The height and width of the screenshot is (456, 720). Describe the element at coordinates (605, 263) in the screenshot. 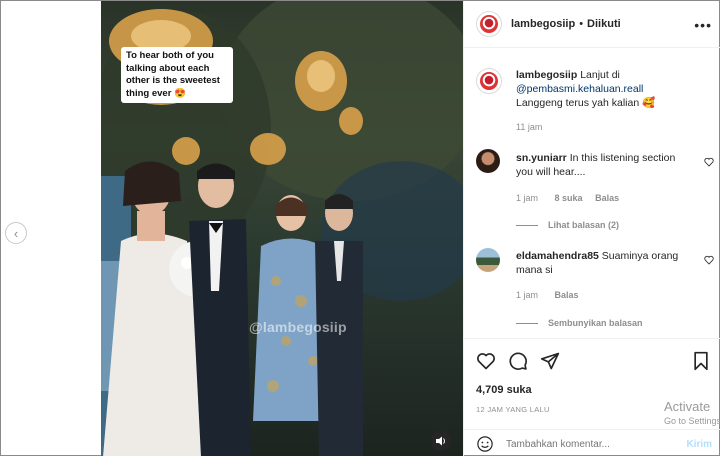

I see `comment-body: eldamahendra85 Suaminya orang mana si` at that location.